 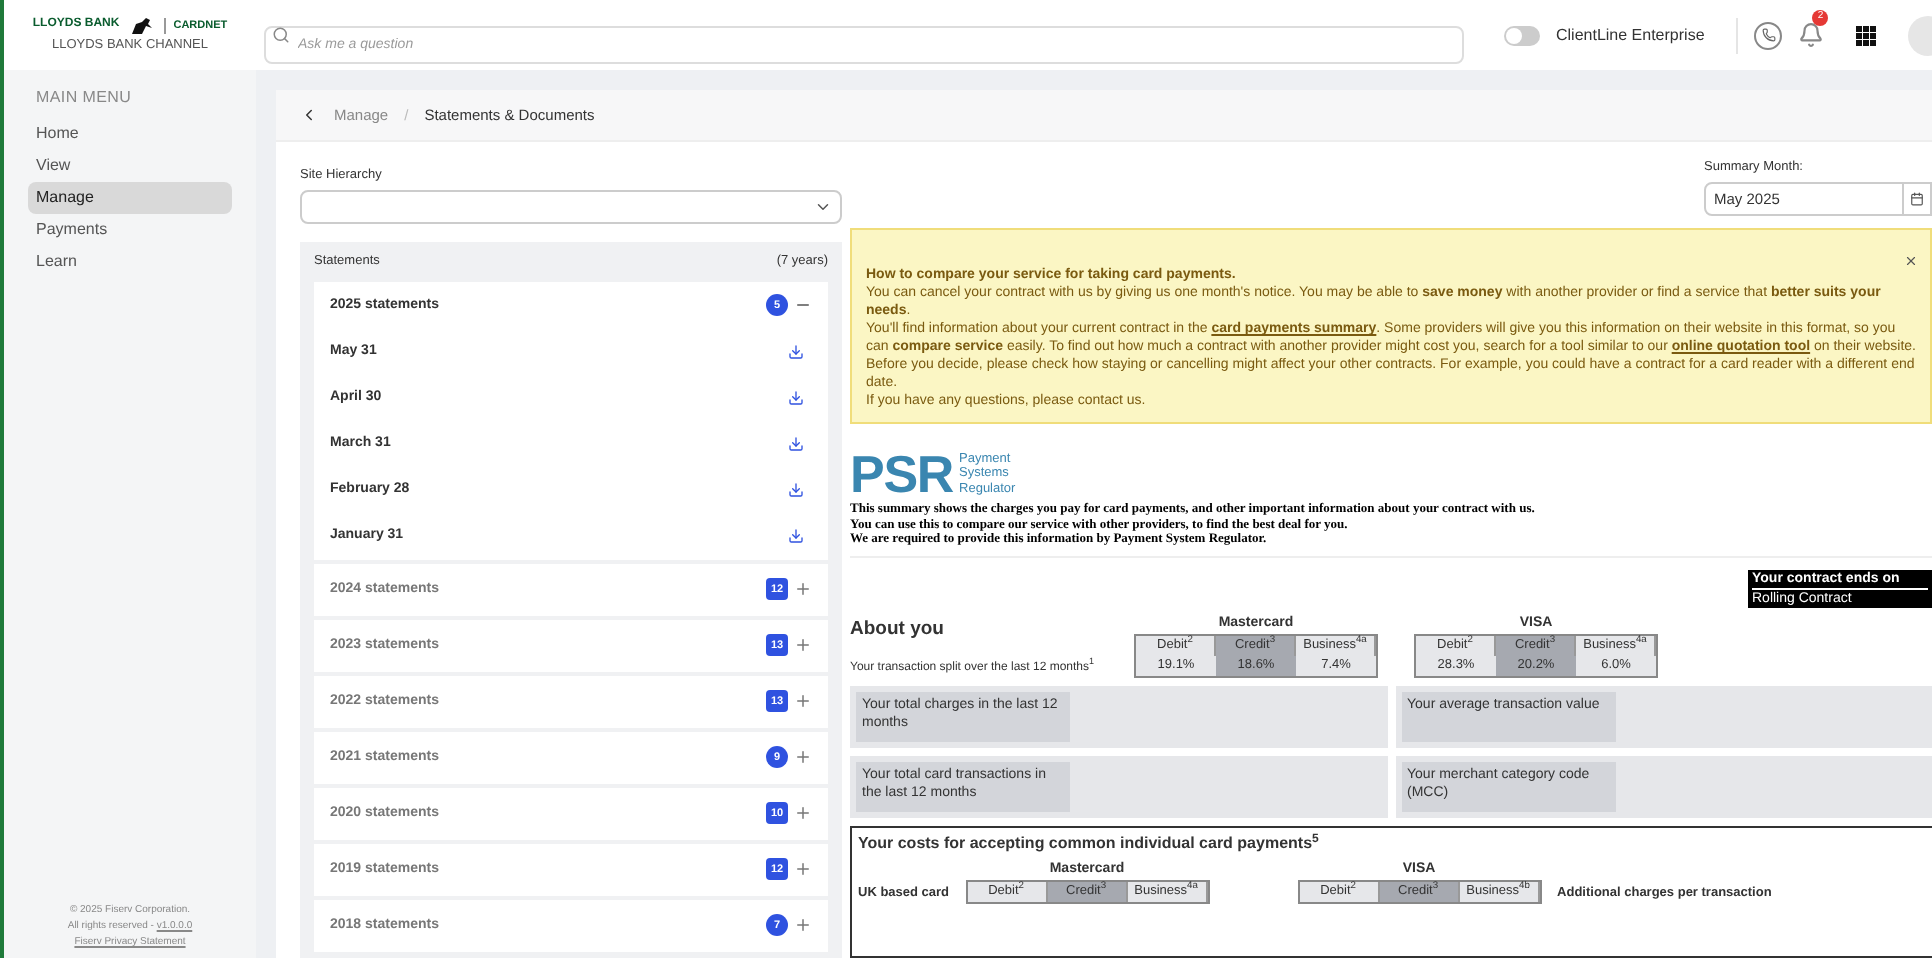 What do you see at coordinates (1630, 35) in the screenshot?
I see `toggle-label: ClientLine Enterprise` at bounding box center [1630, 35].